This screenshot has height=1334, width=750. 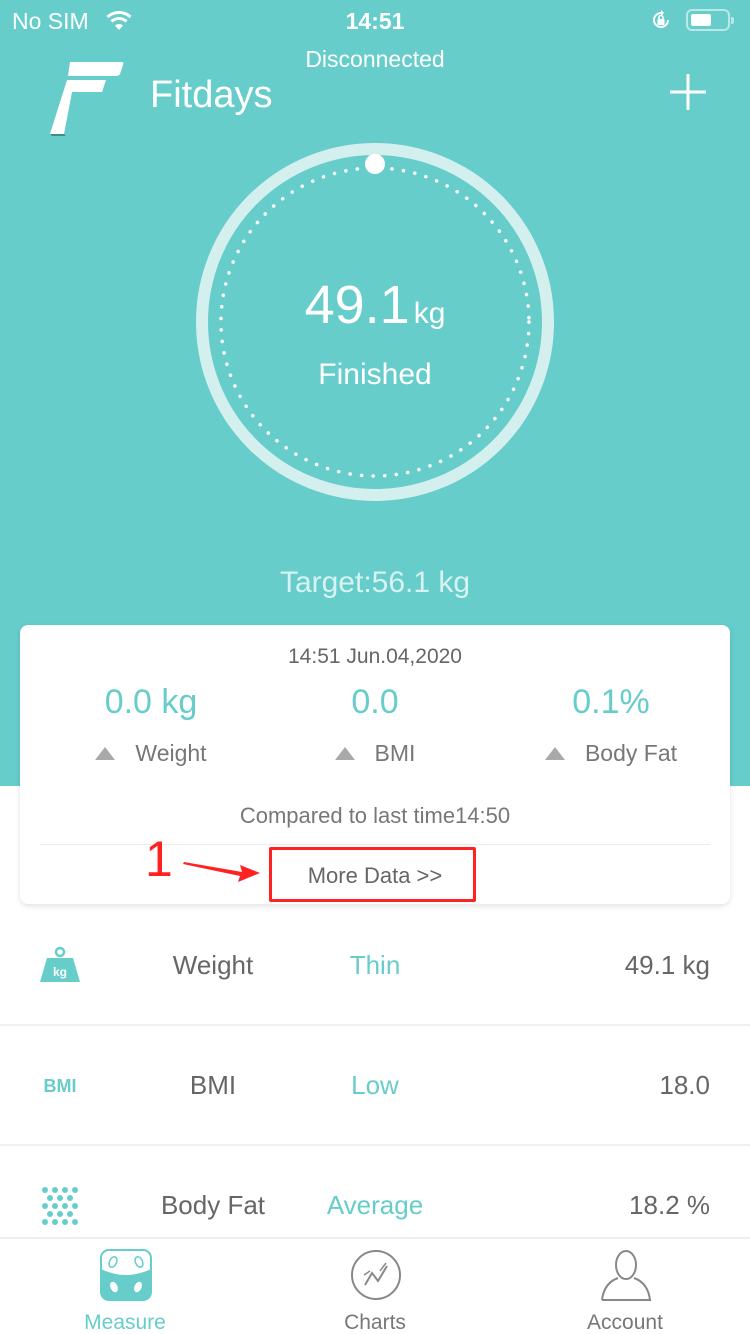 I want to click on list-item-bmi: BMI BMI Low 18.0, so click(x=375, y=1086).